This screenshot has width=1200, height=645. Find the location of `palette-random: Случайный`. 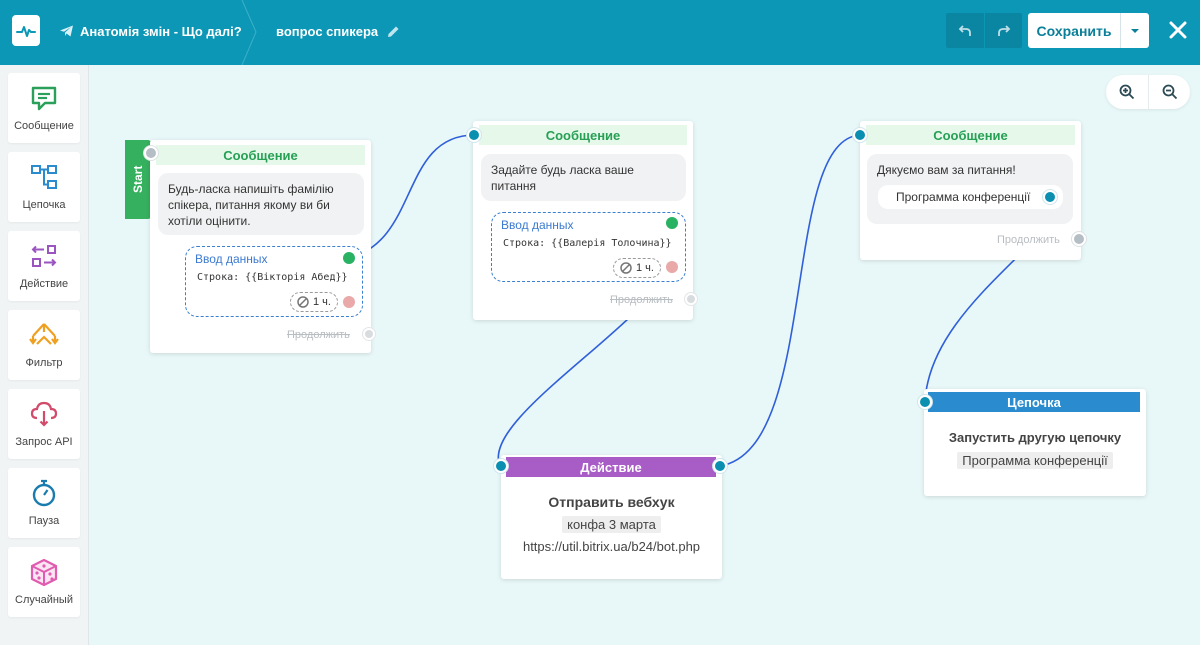

palette-random: Случайный is located at coordinates (44, 582).